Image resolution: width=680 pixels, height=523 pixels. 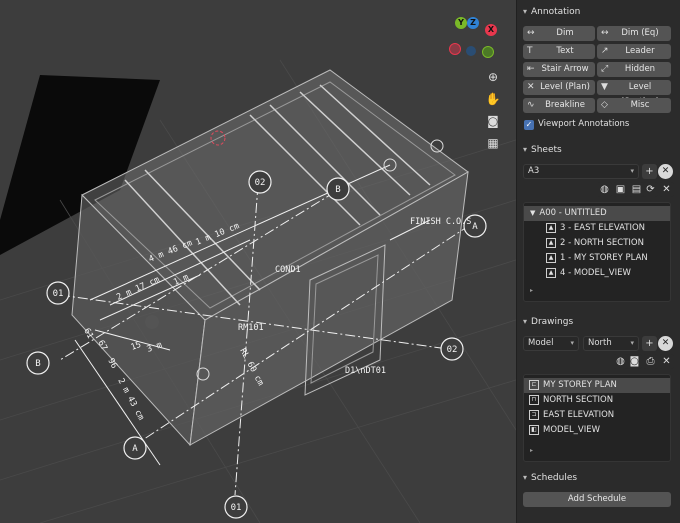 What do you see at coordinates (455, 49) in the screenshot?
I see `gizmo-neg-x` at bounding box center [455, 49].